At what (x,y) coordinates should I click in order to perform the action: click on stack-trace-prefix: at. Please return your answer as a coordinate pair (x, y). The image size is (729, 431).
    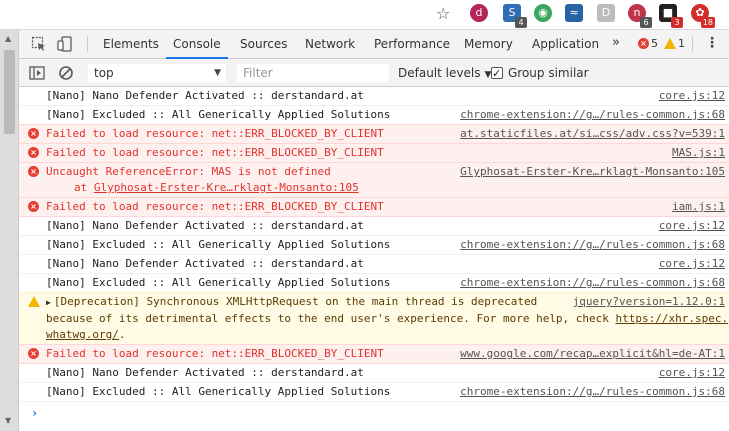
    Looking at the image, I should click on (84, 187).